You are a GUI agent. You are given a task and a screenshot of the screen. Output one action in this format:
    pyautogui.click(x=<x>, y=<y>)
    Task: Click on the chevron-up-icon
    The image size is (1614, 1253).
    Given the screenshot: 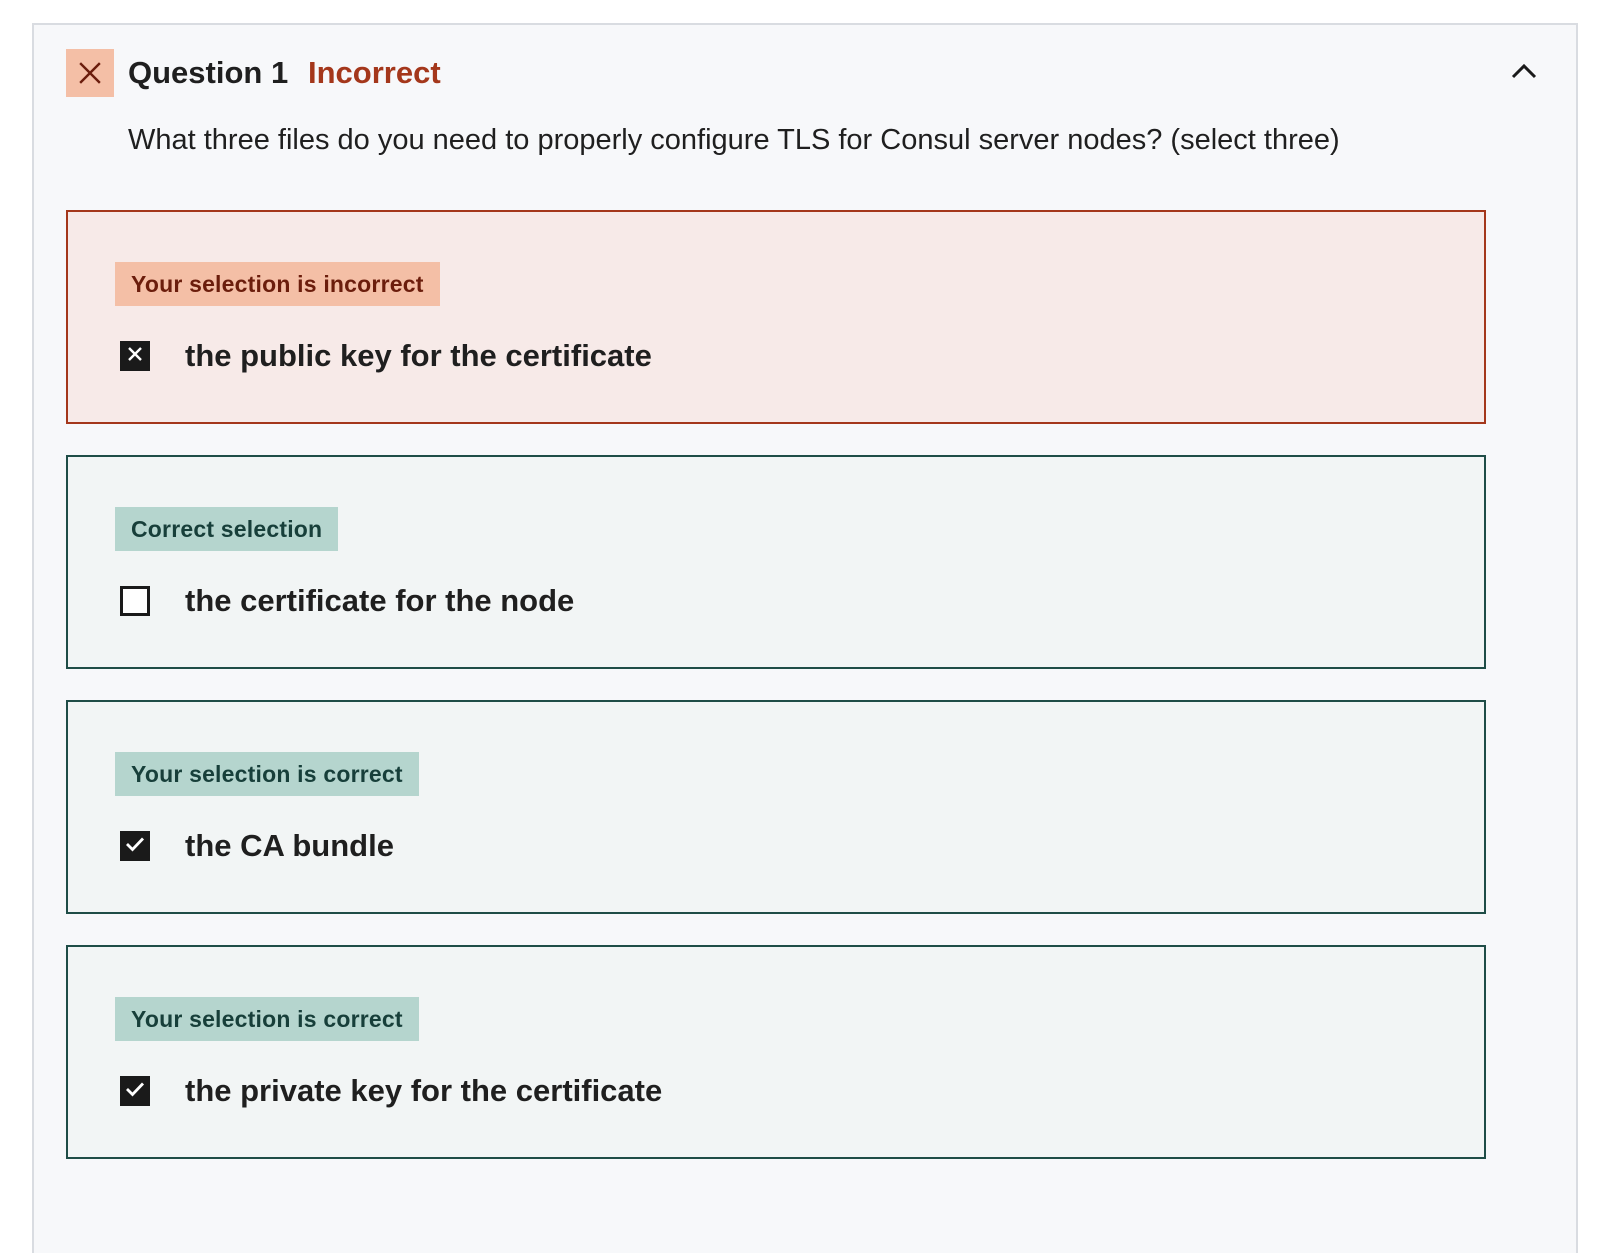 What is the action you would take?
    pyautogui.click(x=1524, y=73)
    